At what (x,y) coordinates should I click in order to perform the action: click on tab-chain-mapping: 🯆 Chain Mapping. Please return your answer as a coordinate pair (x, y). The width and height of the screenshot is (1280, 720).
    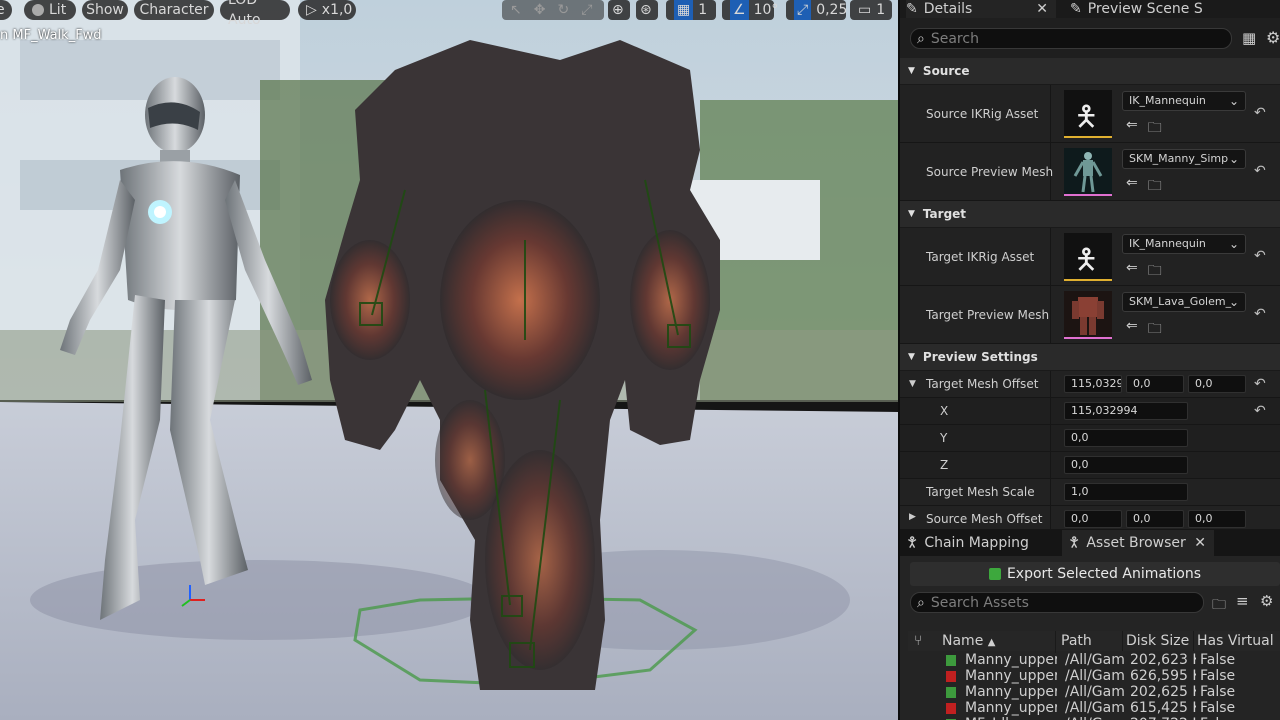
    Looking at the image, I should click on (981, 543).